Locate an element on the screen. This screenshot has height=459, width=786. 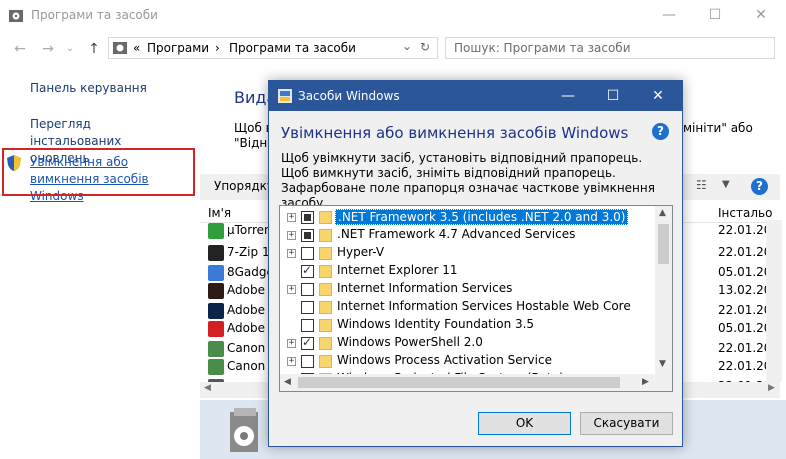
feature-label: .NET Framework 4.7 Advanced Services is located at coordinates (456, 234).